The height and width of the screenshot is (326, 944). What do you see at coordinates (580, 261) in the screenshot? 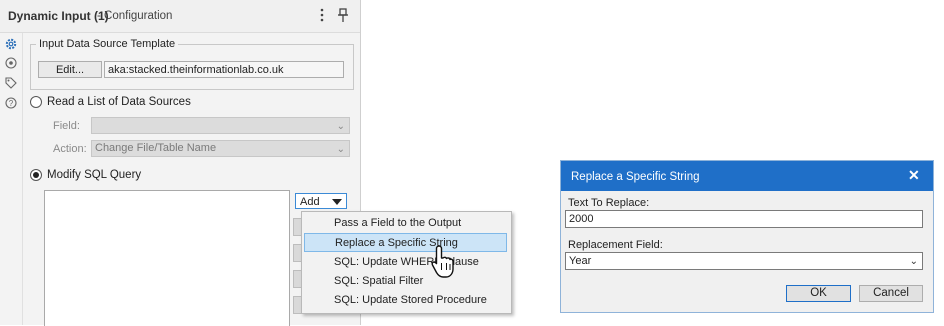
I see `replacement-field-value: Year` at bounding box center [580, 261].